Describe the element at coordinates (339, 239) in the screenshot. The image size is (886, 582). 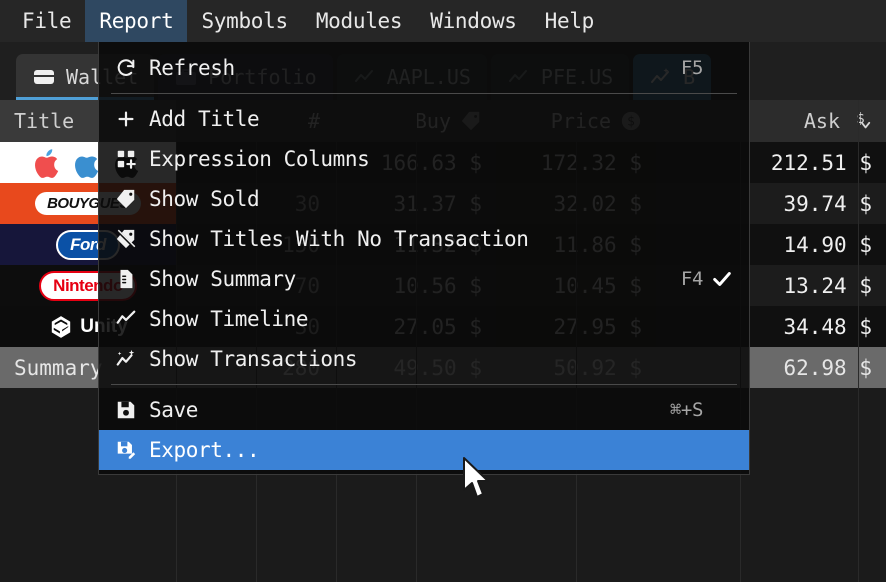
I see `menu-item-show-titles-with-no-transaction-label: Show Titles With No Transaction` at that location.